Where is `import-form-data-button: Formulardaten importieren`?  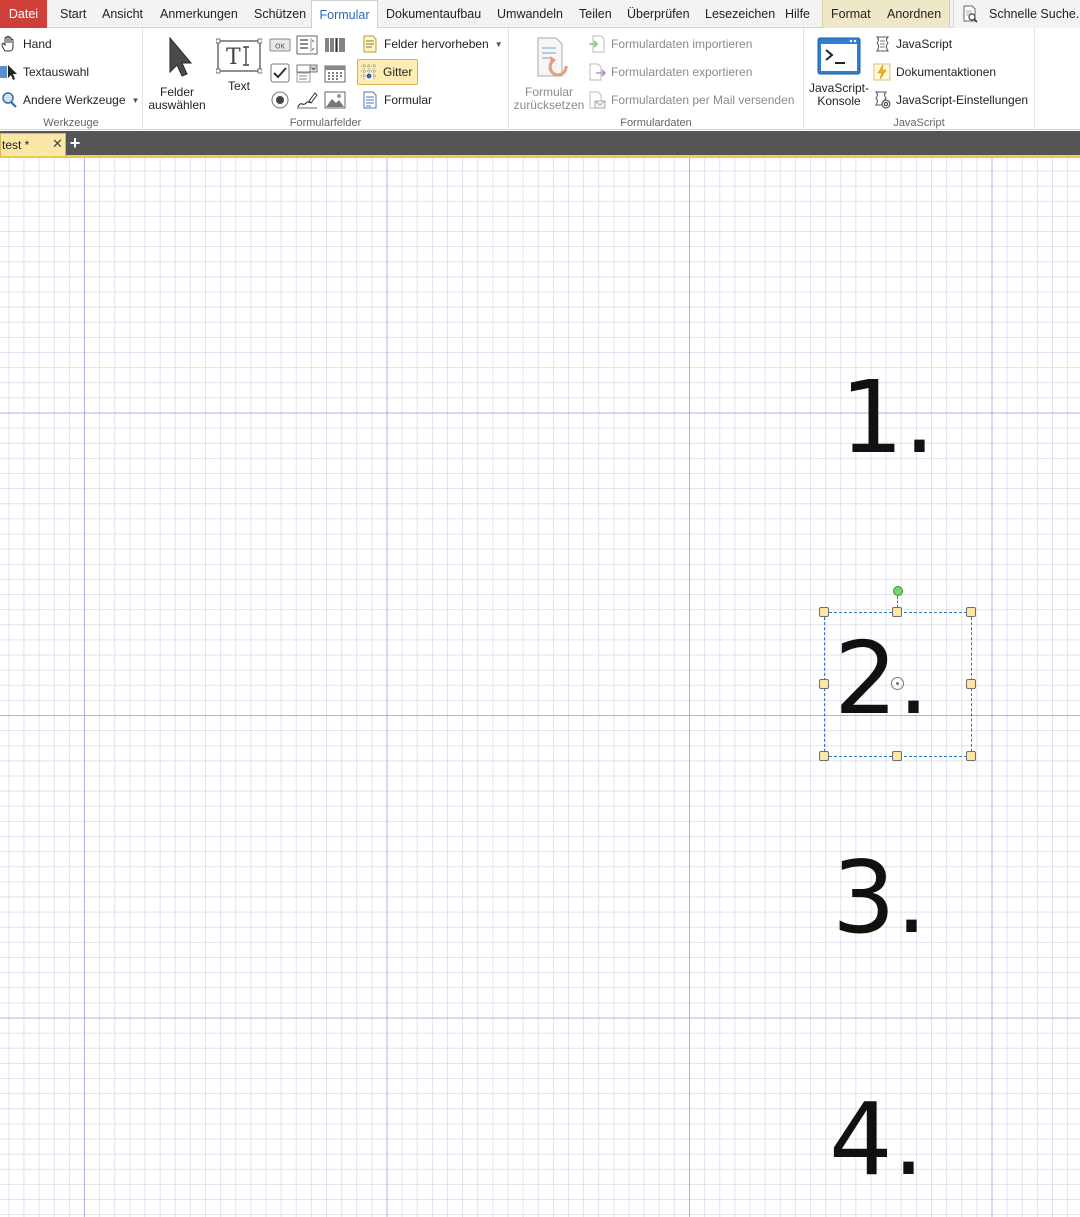
import-form-data-button: Formulardaten importieren is located at coordinates (670, 44).